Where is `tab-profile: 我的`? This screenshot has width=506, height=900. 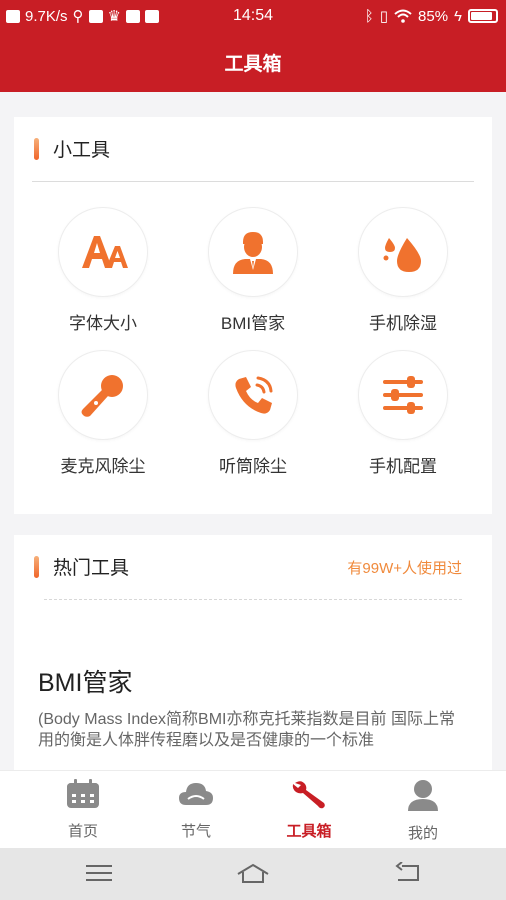 tab-profile: 我的 is located at coordinates (423, 811).